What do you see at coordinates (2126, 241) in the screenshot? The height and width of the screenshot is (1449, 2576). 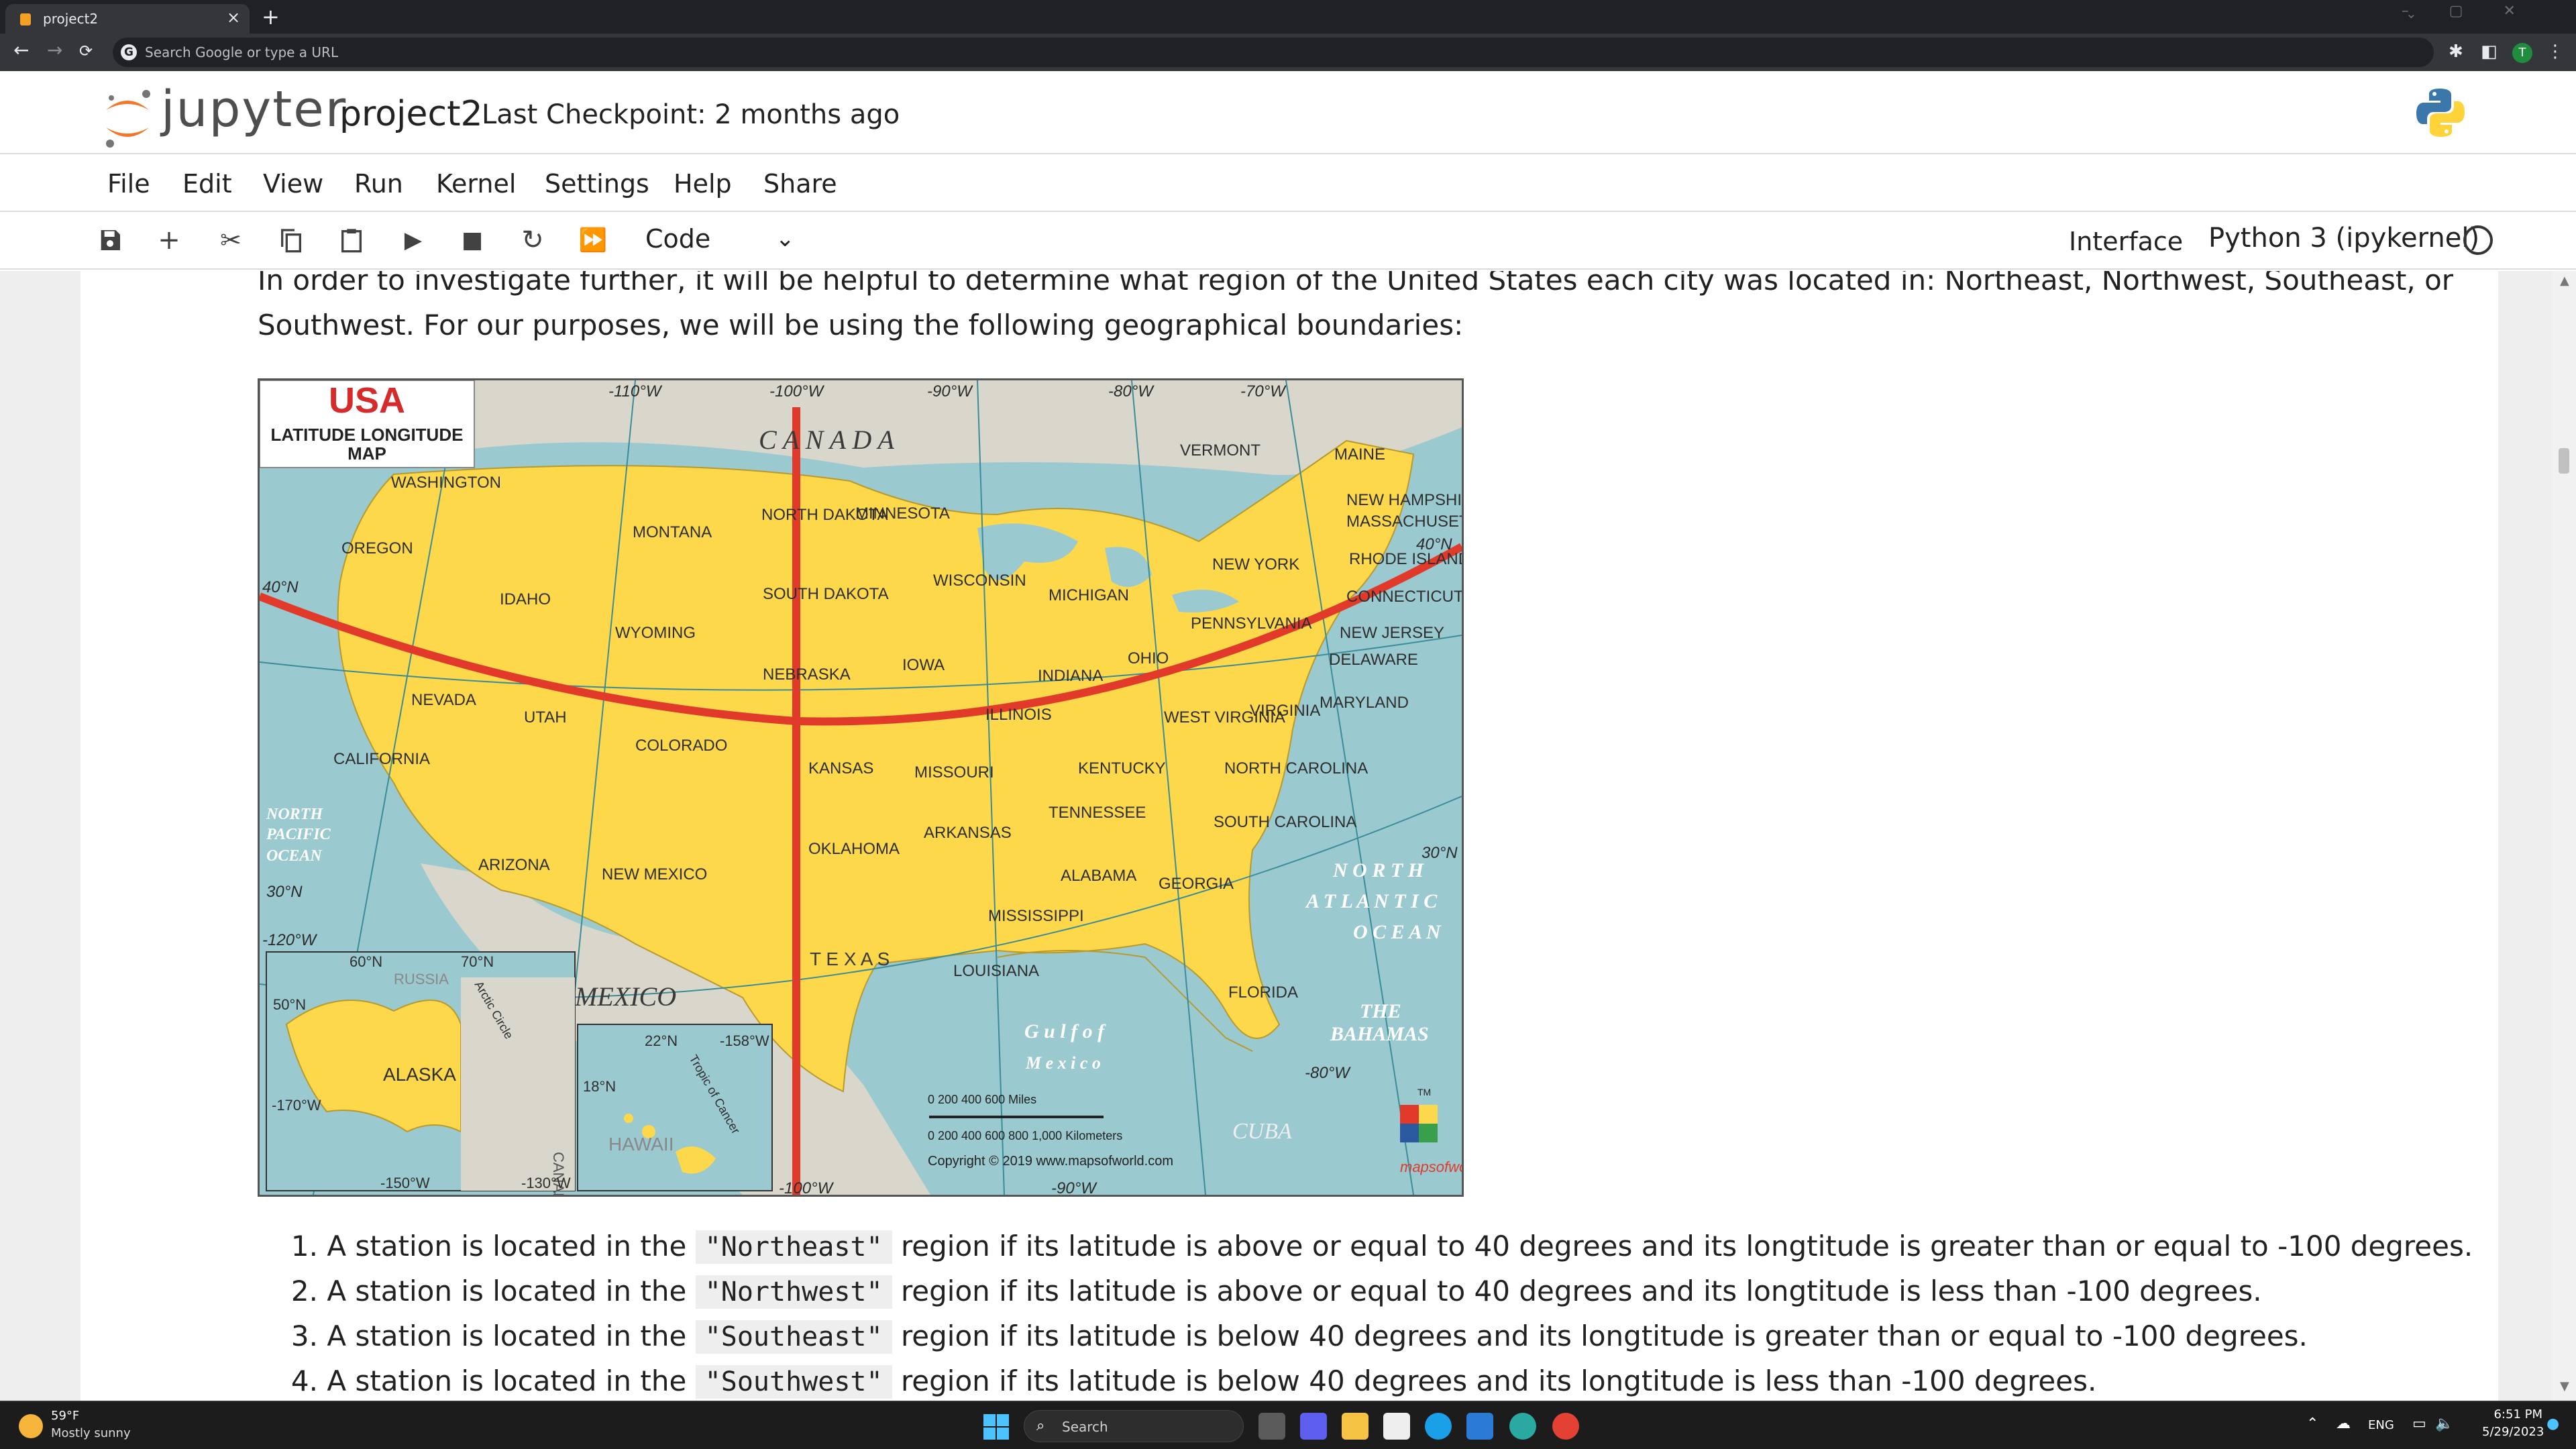 I see `interface-switcher: Interface` at bounding box center [2126, 241].